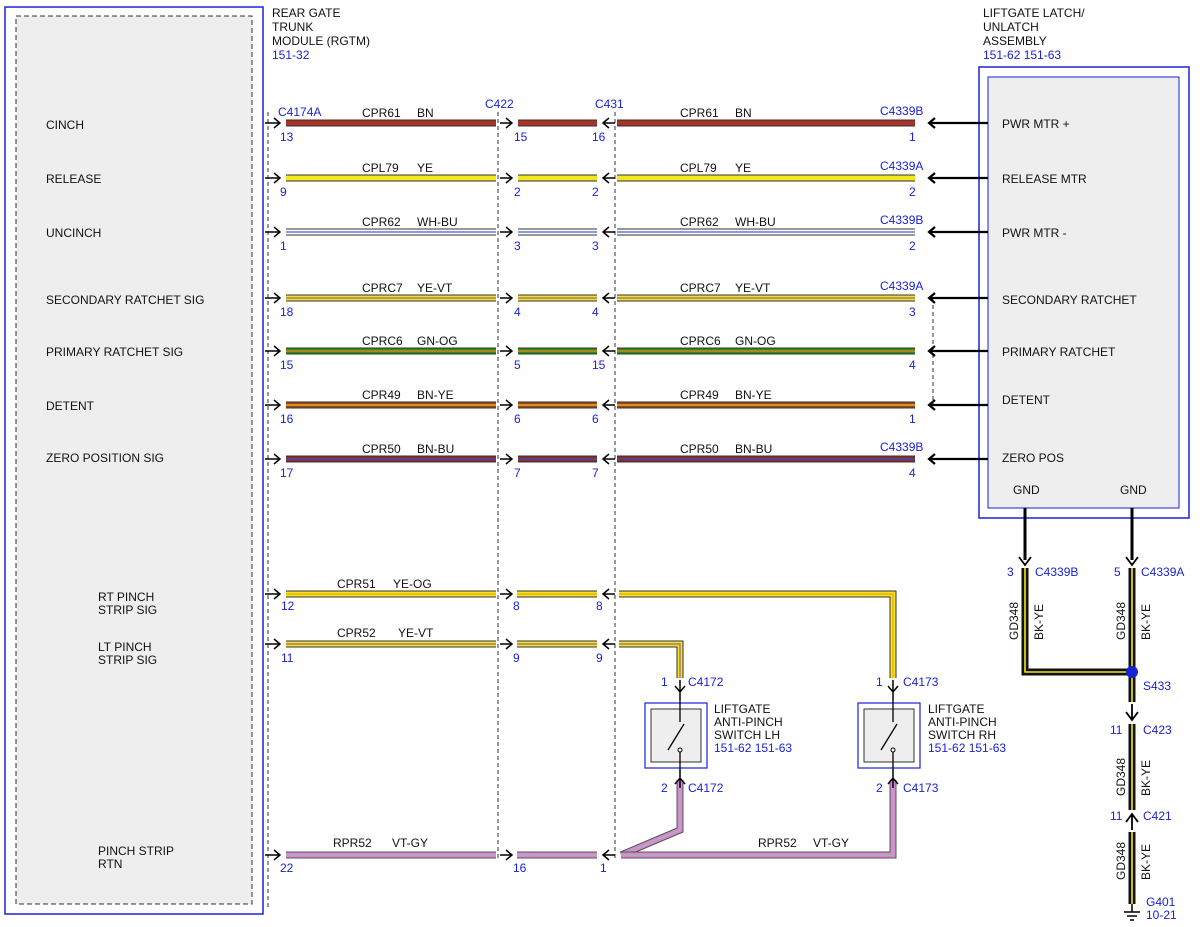 This screenshot has height=927, width=1200. I want to click on wire-cpr52-right-fill, so click(651, 659).